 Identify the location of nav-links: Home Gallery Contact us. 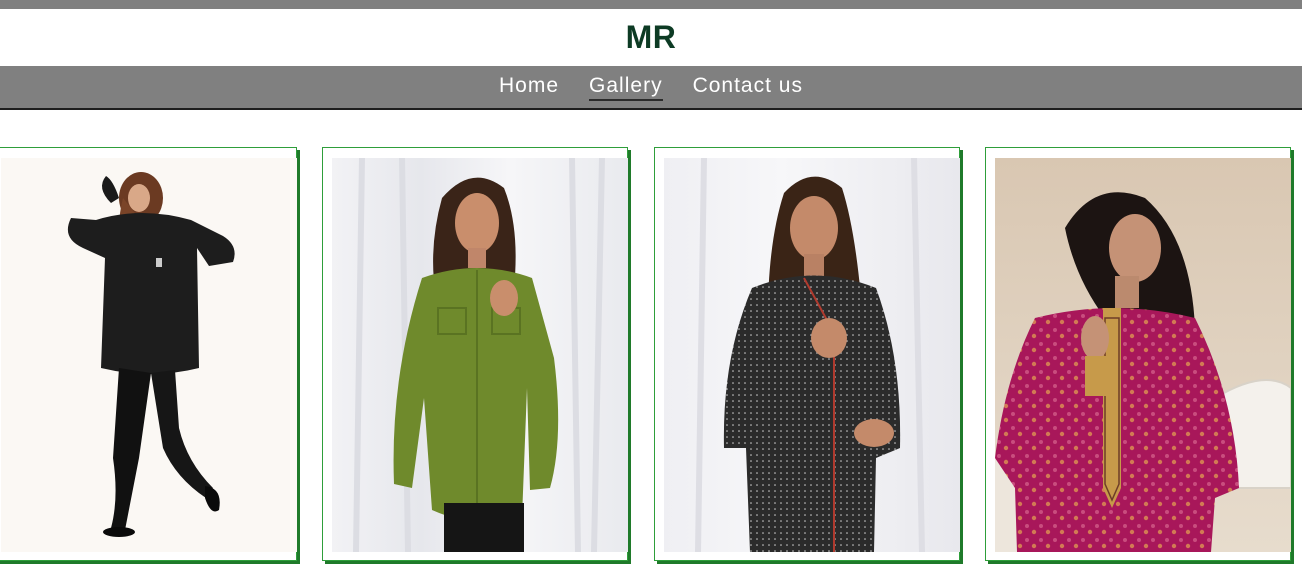
(651, 87).